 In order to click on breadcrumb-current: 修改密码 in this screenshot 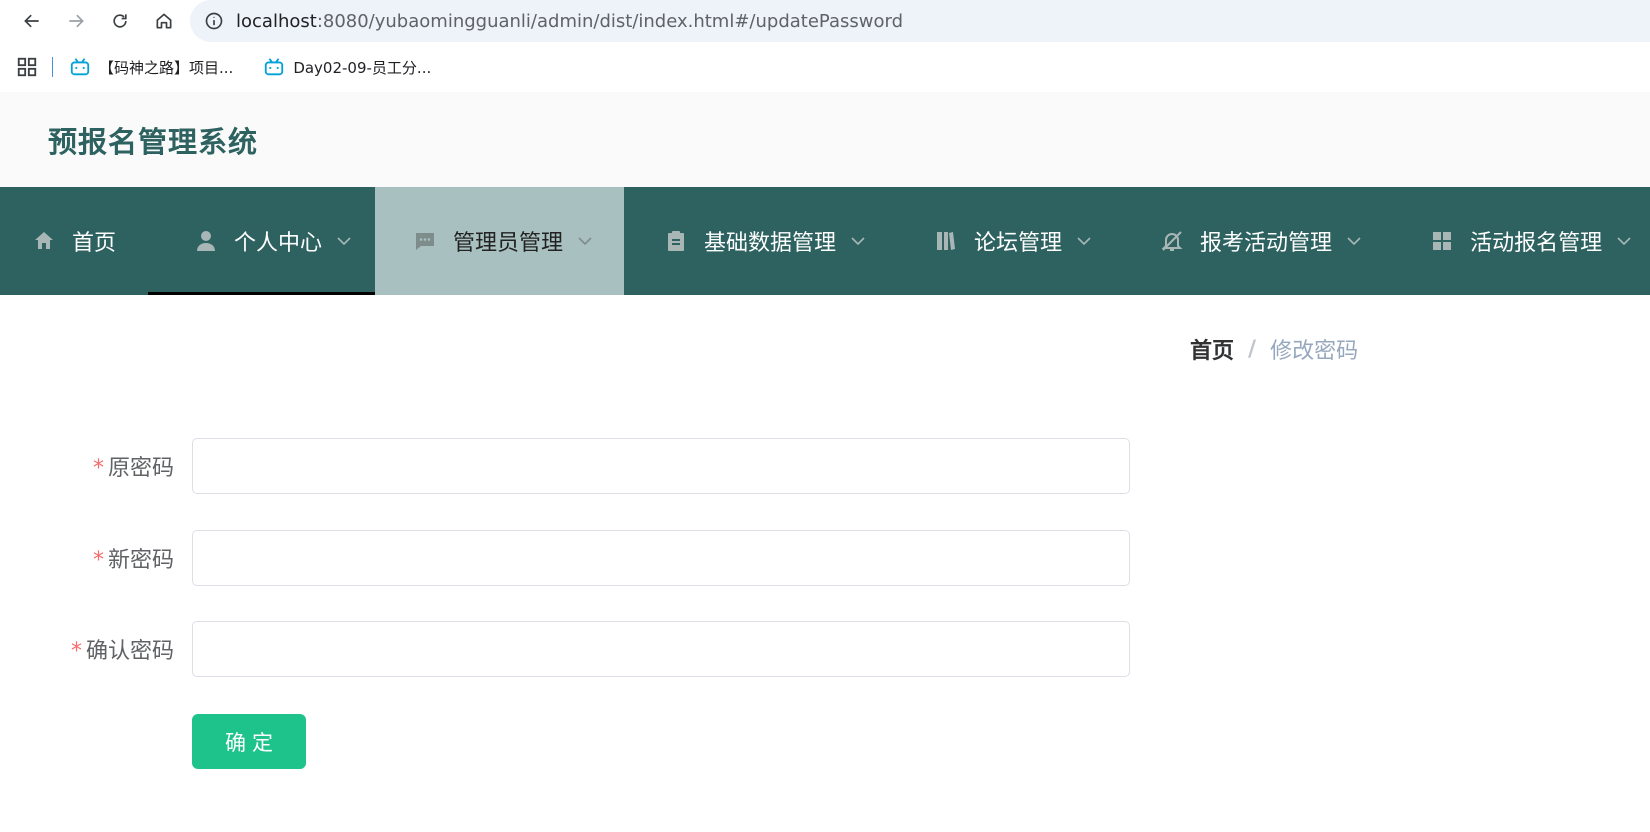, I will do `click(1314, 351)`.